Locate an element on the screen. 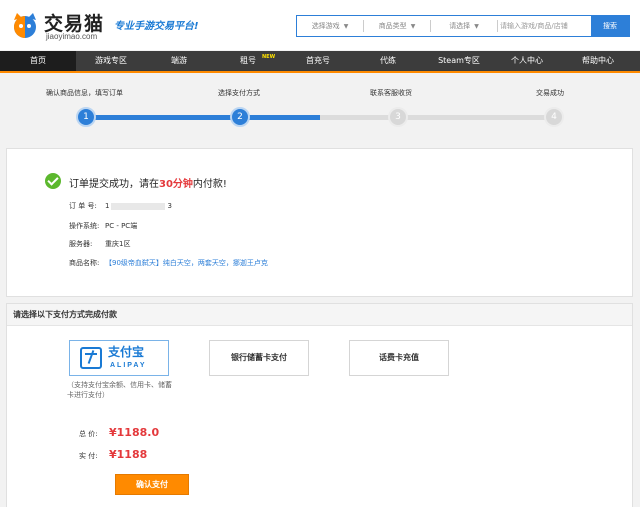 Image resolution: width=640 pixels, height=507 pixels. choose-select-label: 请选择 is located at coordinates (460, 26).